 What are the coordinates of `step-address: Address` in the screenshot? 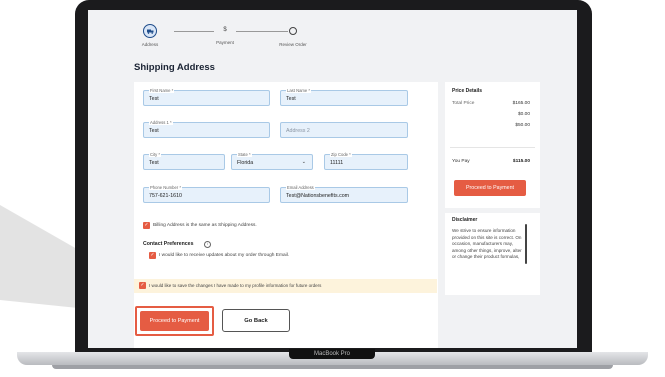 It's located at (150, 35).